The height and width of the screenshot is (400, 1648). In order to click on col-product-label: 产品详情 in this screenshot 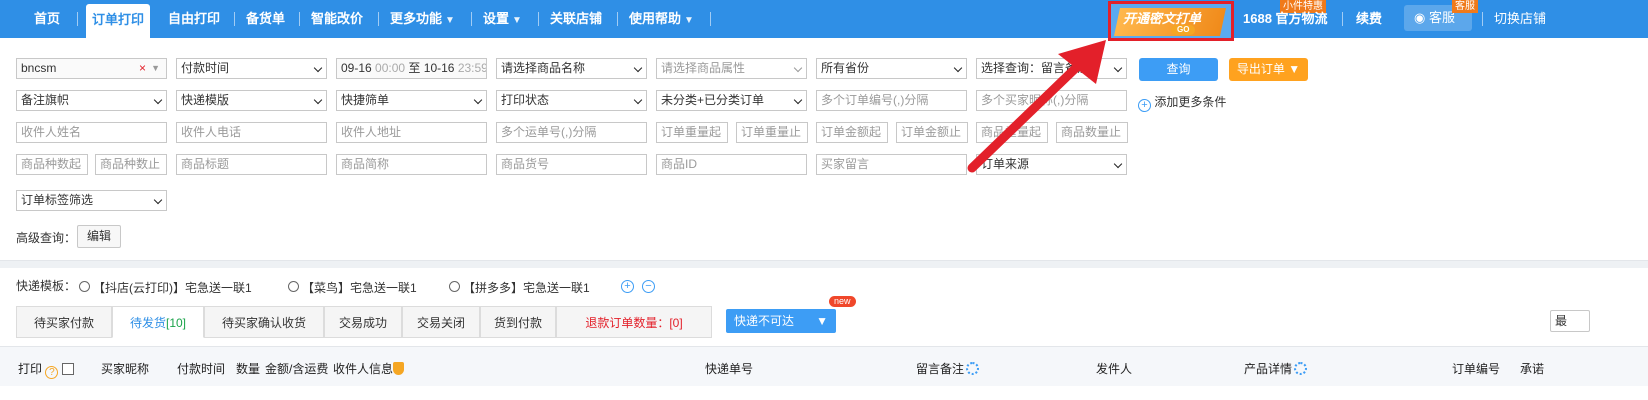, I will do `click(1268, 369)`.